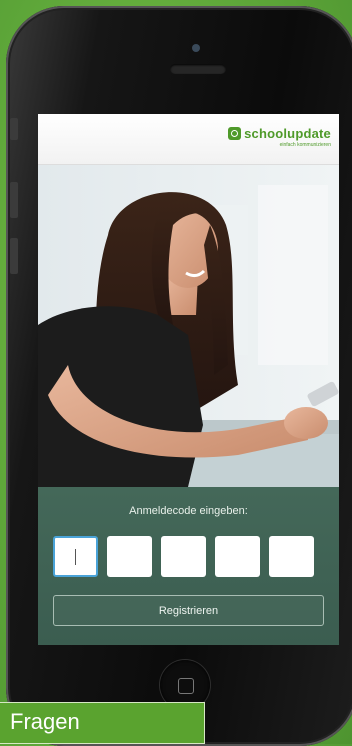  I want to click on brand-name: schoolupdate, so click(287, 133).